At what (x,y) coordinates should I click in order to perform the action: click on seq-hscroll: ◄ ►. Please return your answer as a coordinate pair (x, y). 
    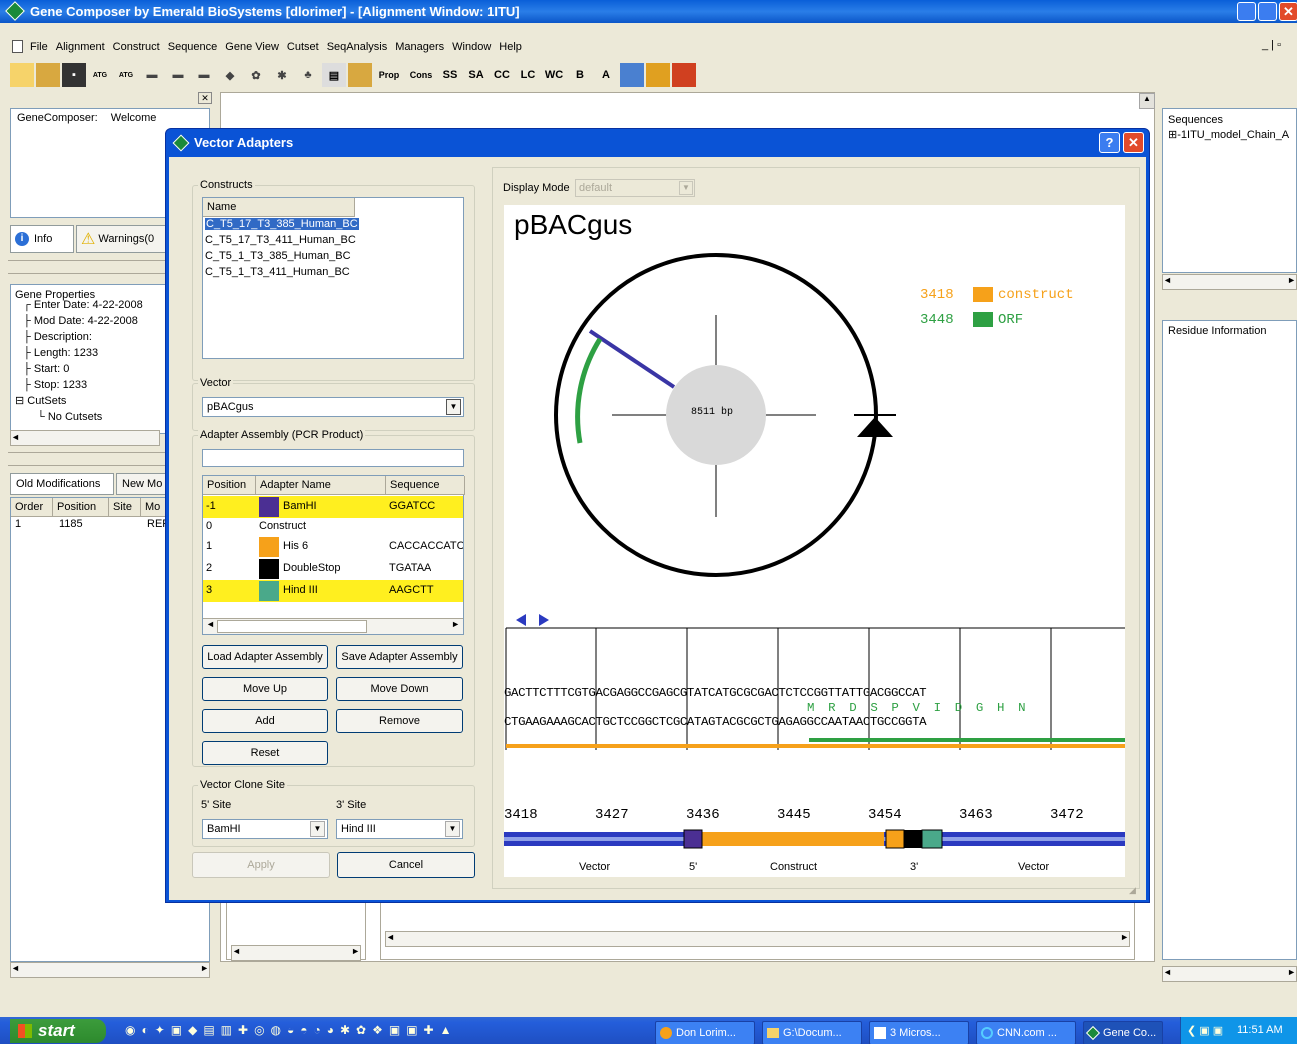
    Looking at the image, I should click on (1229, 282).